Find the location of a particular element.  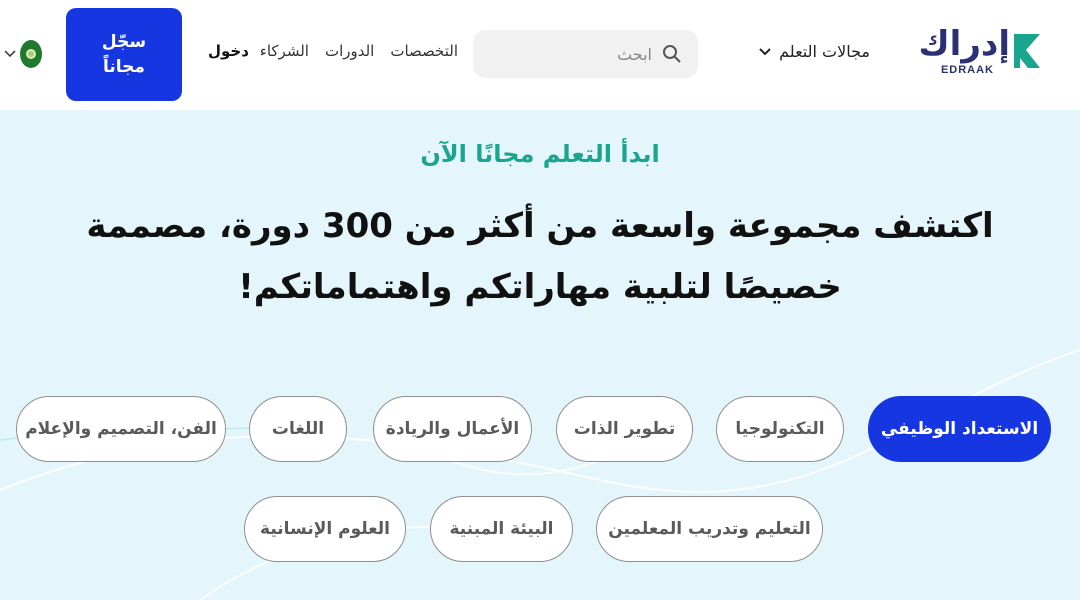

category-technology: التكنولوجيا is located at coordinates (780, 429).